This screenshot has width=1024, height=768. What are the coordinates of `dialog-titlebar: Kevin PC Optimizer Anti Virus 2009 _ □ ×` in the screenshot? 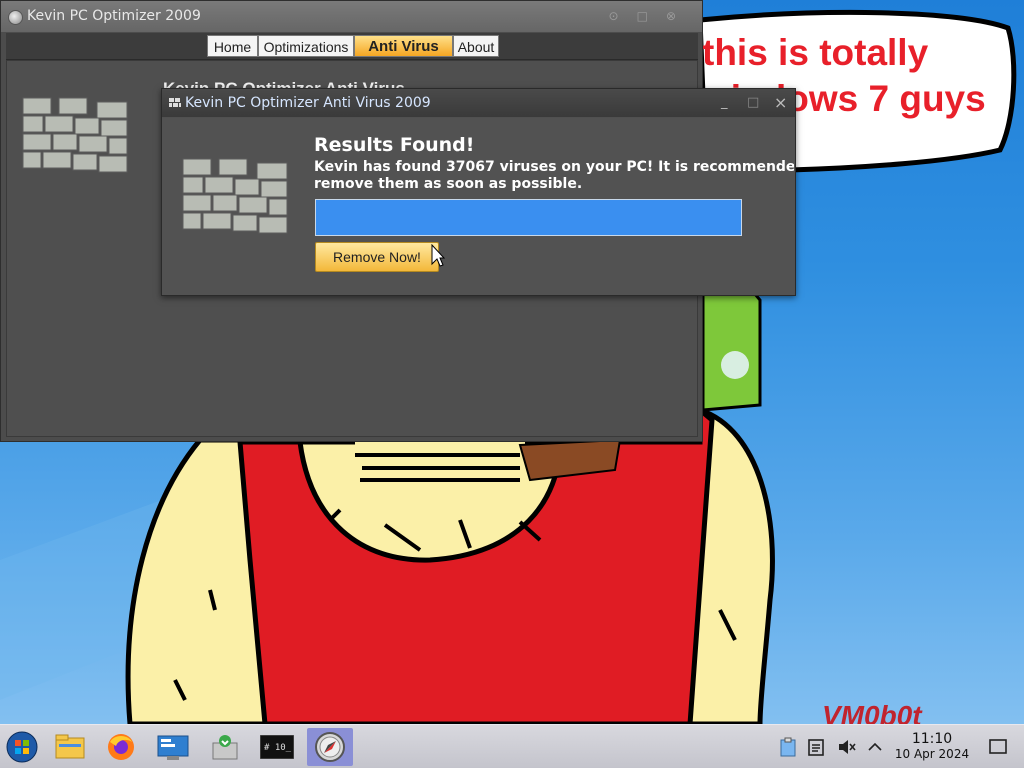 It's located at (478, 103).